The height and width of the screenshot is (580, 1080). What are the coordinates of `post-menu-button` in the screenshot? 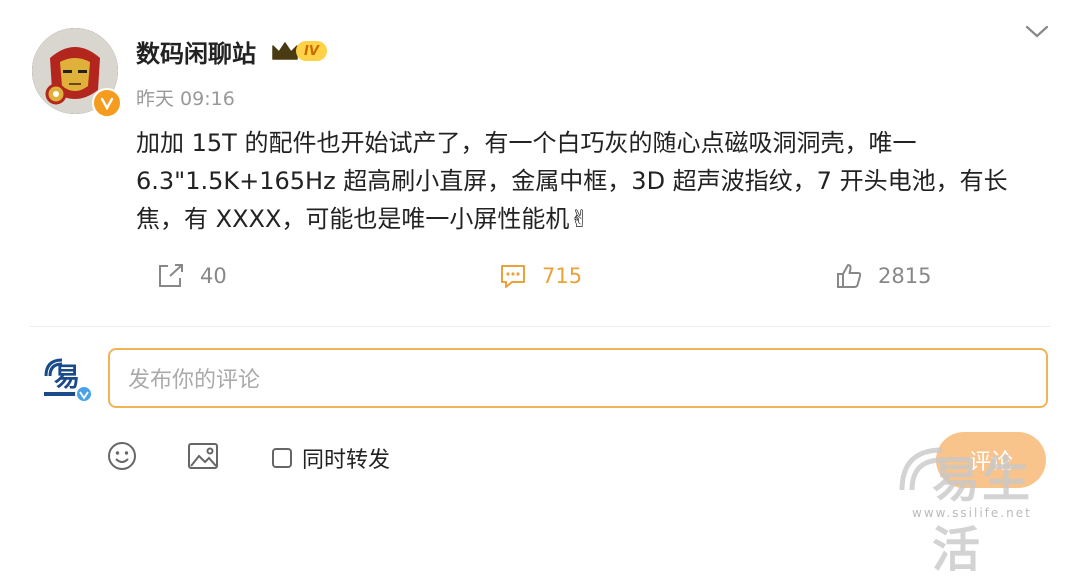 It's located at (1037, 34).